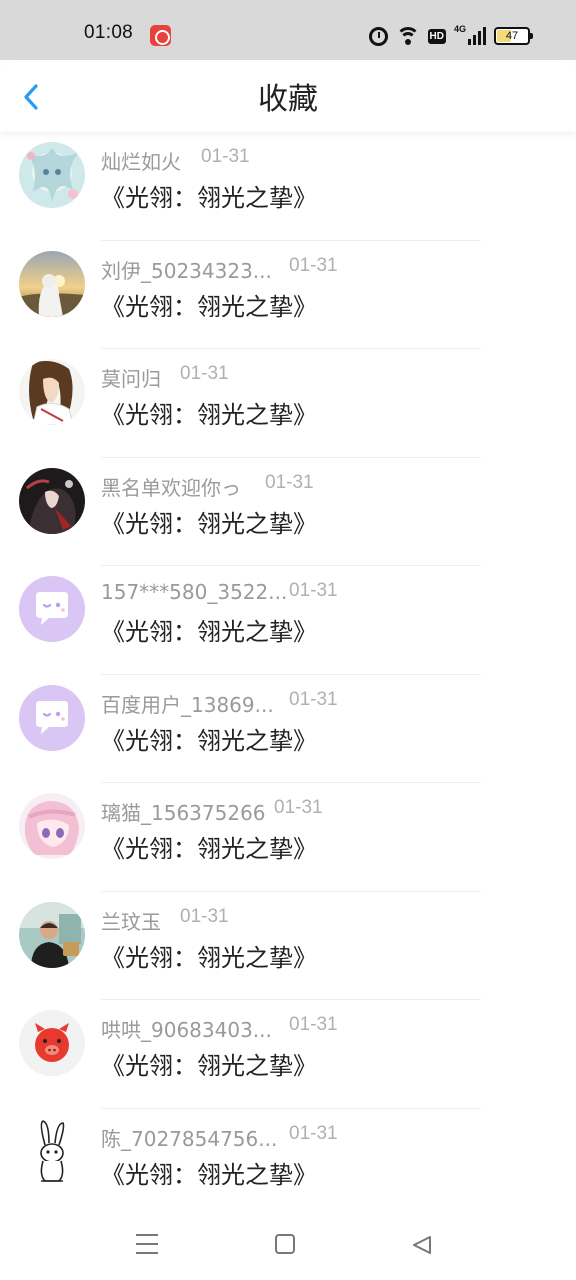  What do you see at coordinates (171, 488) in the screenshot?
I see `username: 黑名单欢迎你っ` at bounding box center [171, 488].